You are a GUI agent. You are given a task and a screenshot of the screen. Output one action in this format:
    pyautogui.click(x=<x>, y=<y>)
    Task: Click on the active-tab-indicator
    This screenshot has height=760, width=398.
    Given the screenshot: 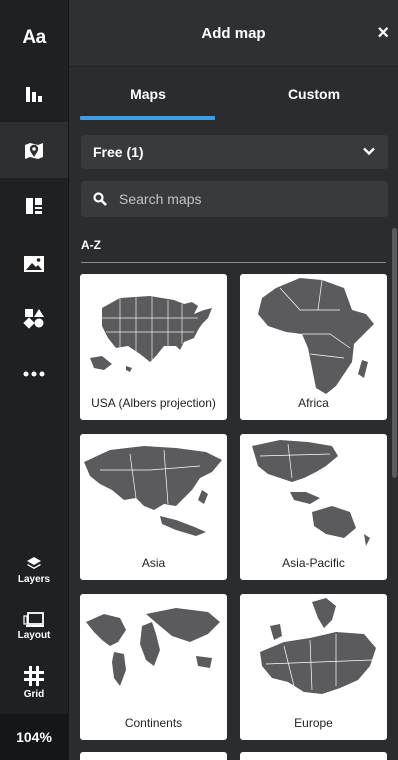 What is the action you would take?
    pyautogui.click(x=147, y=118)
    